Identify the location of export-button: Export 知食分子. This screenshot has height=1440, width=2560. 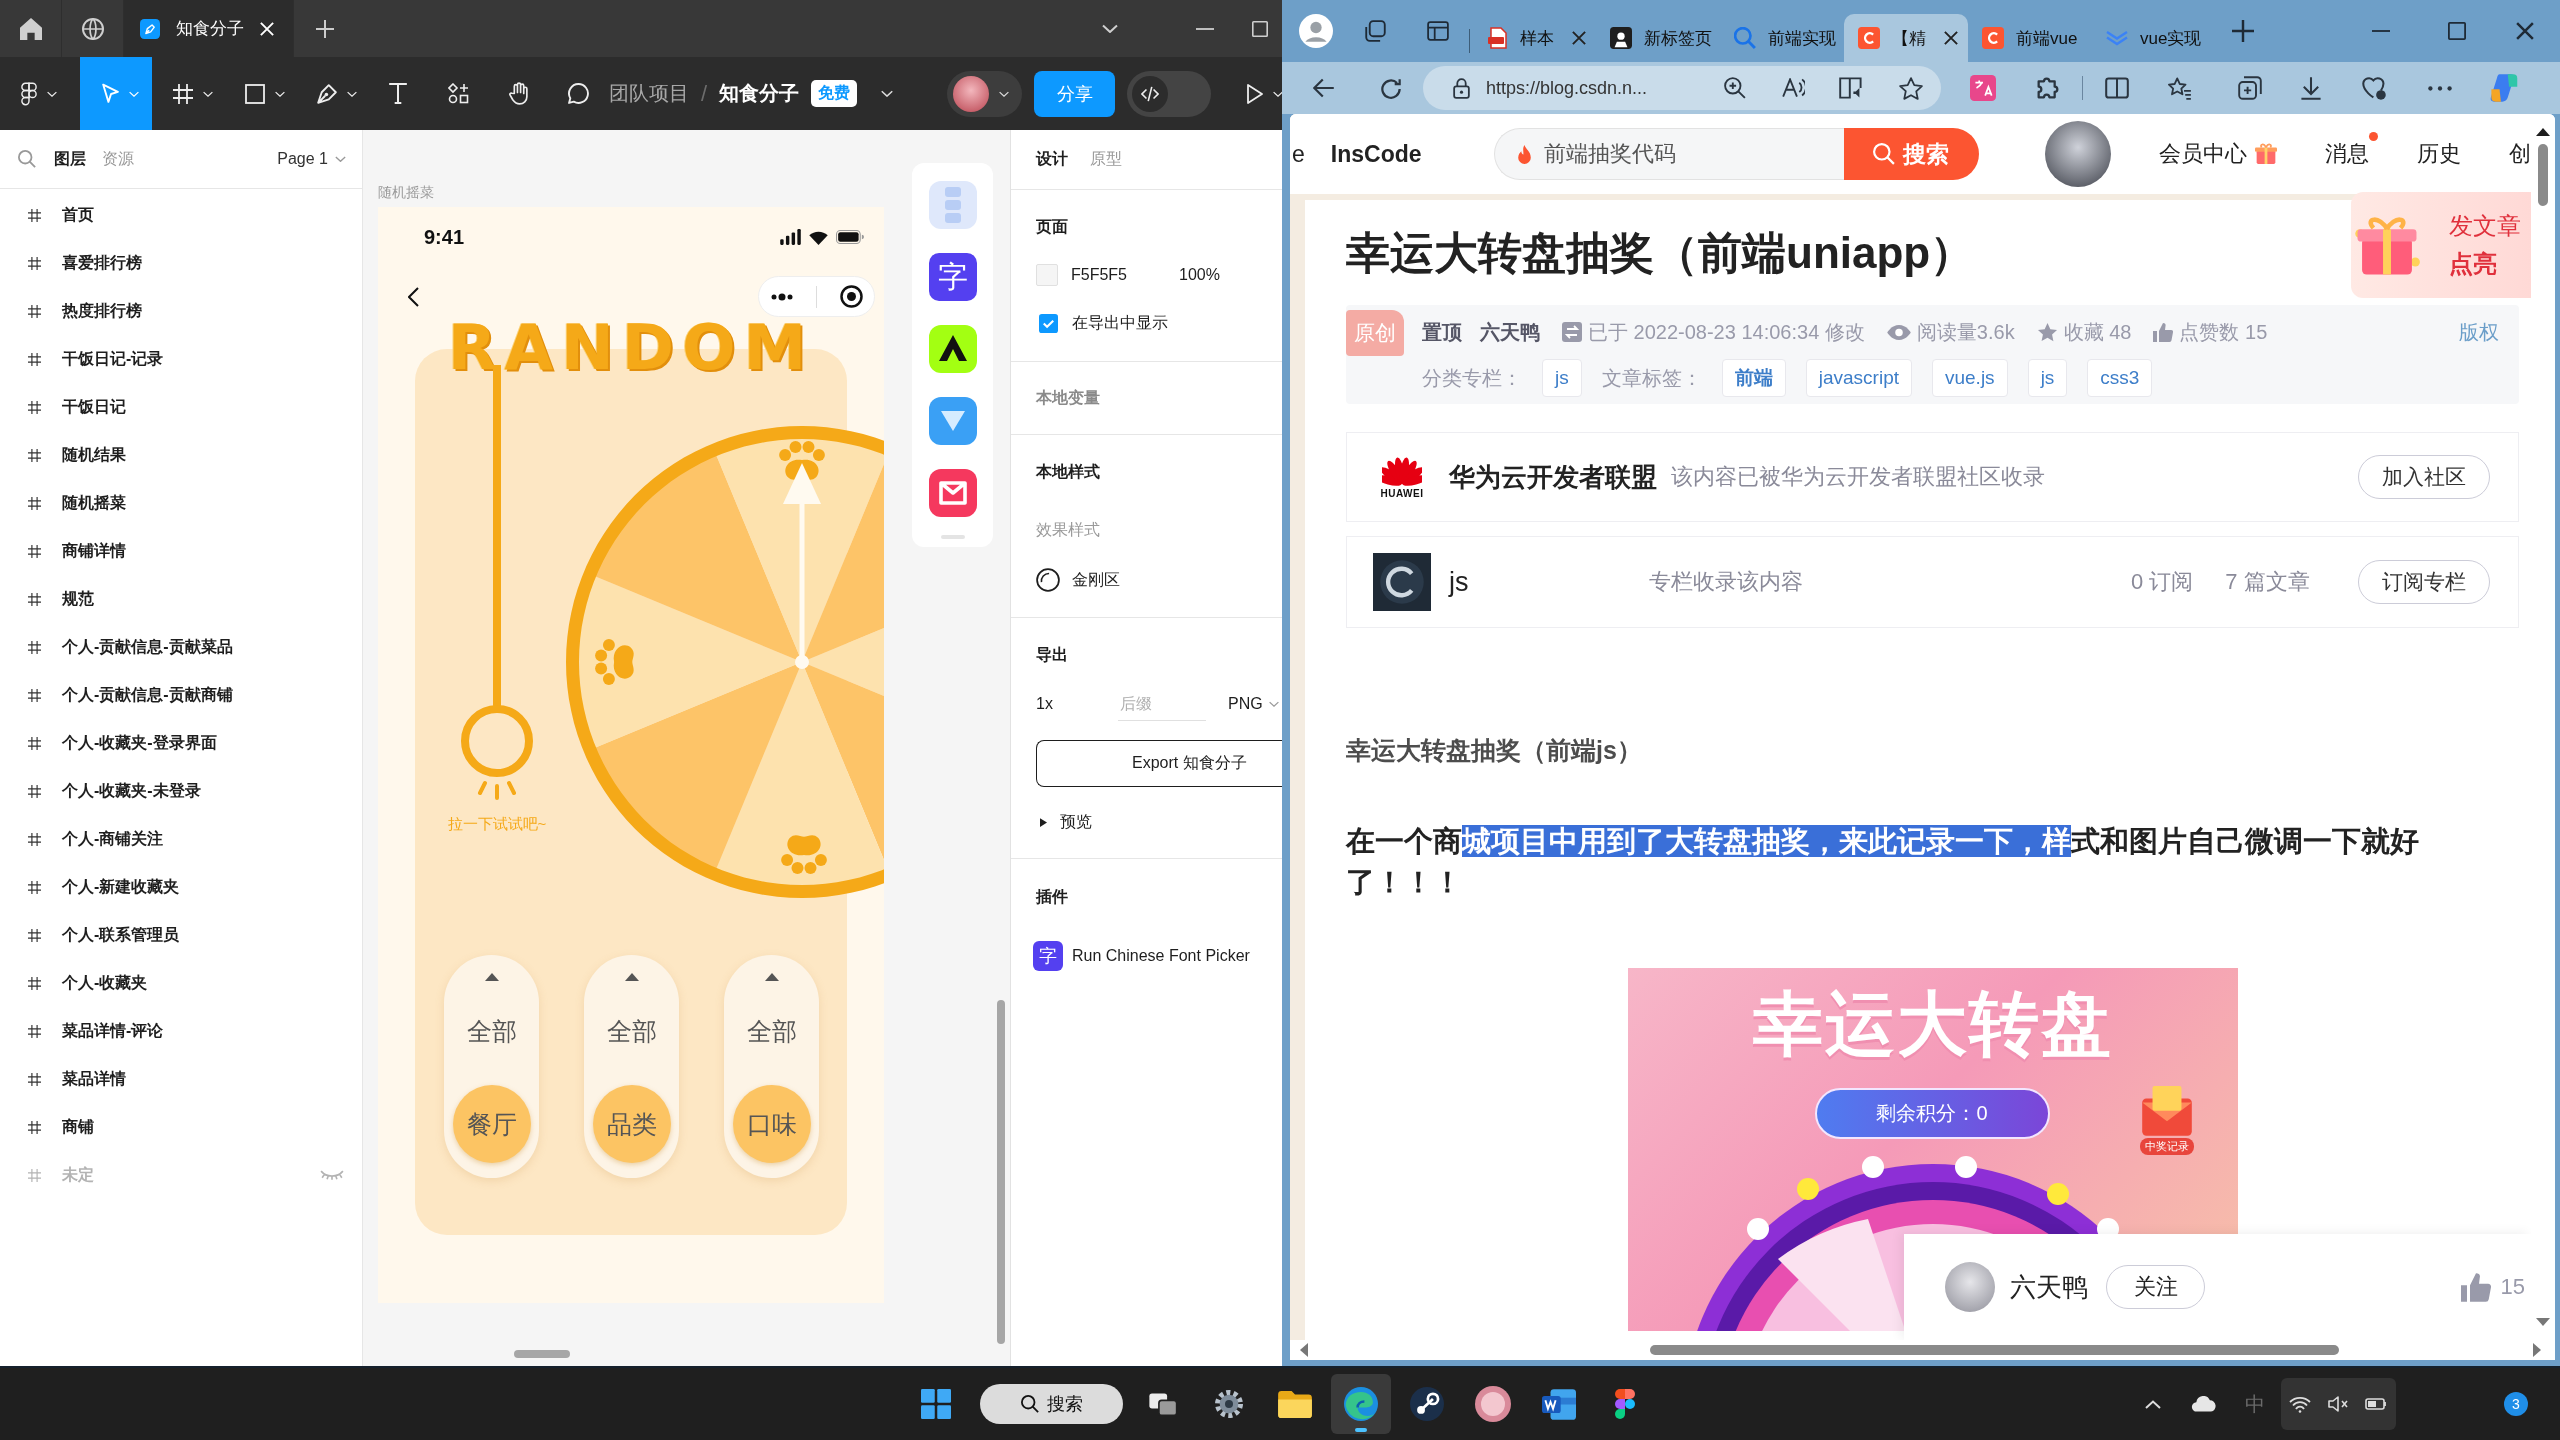
(1159, 763).